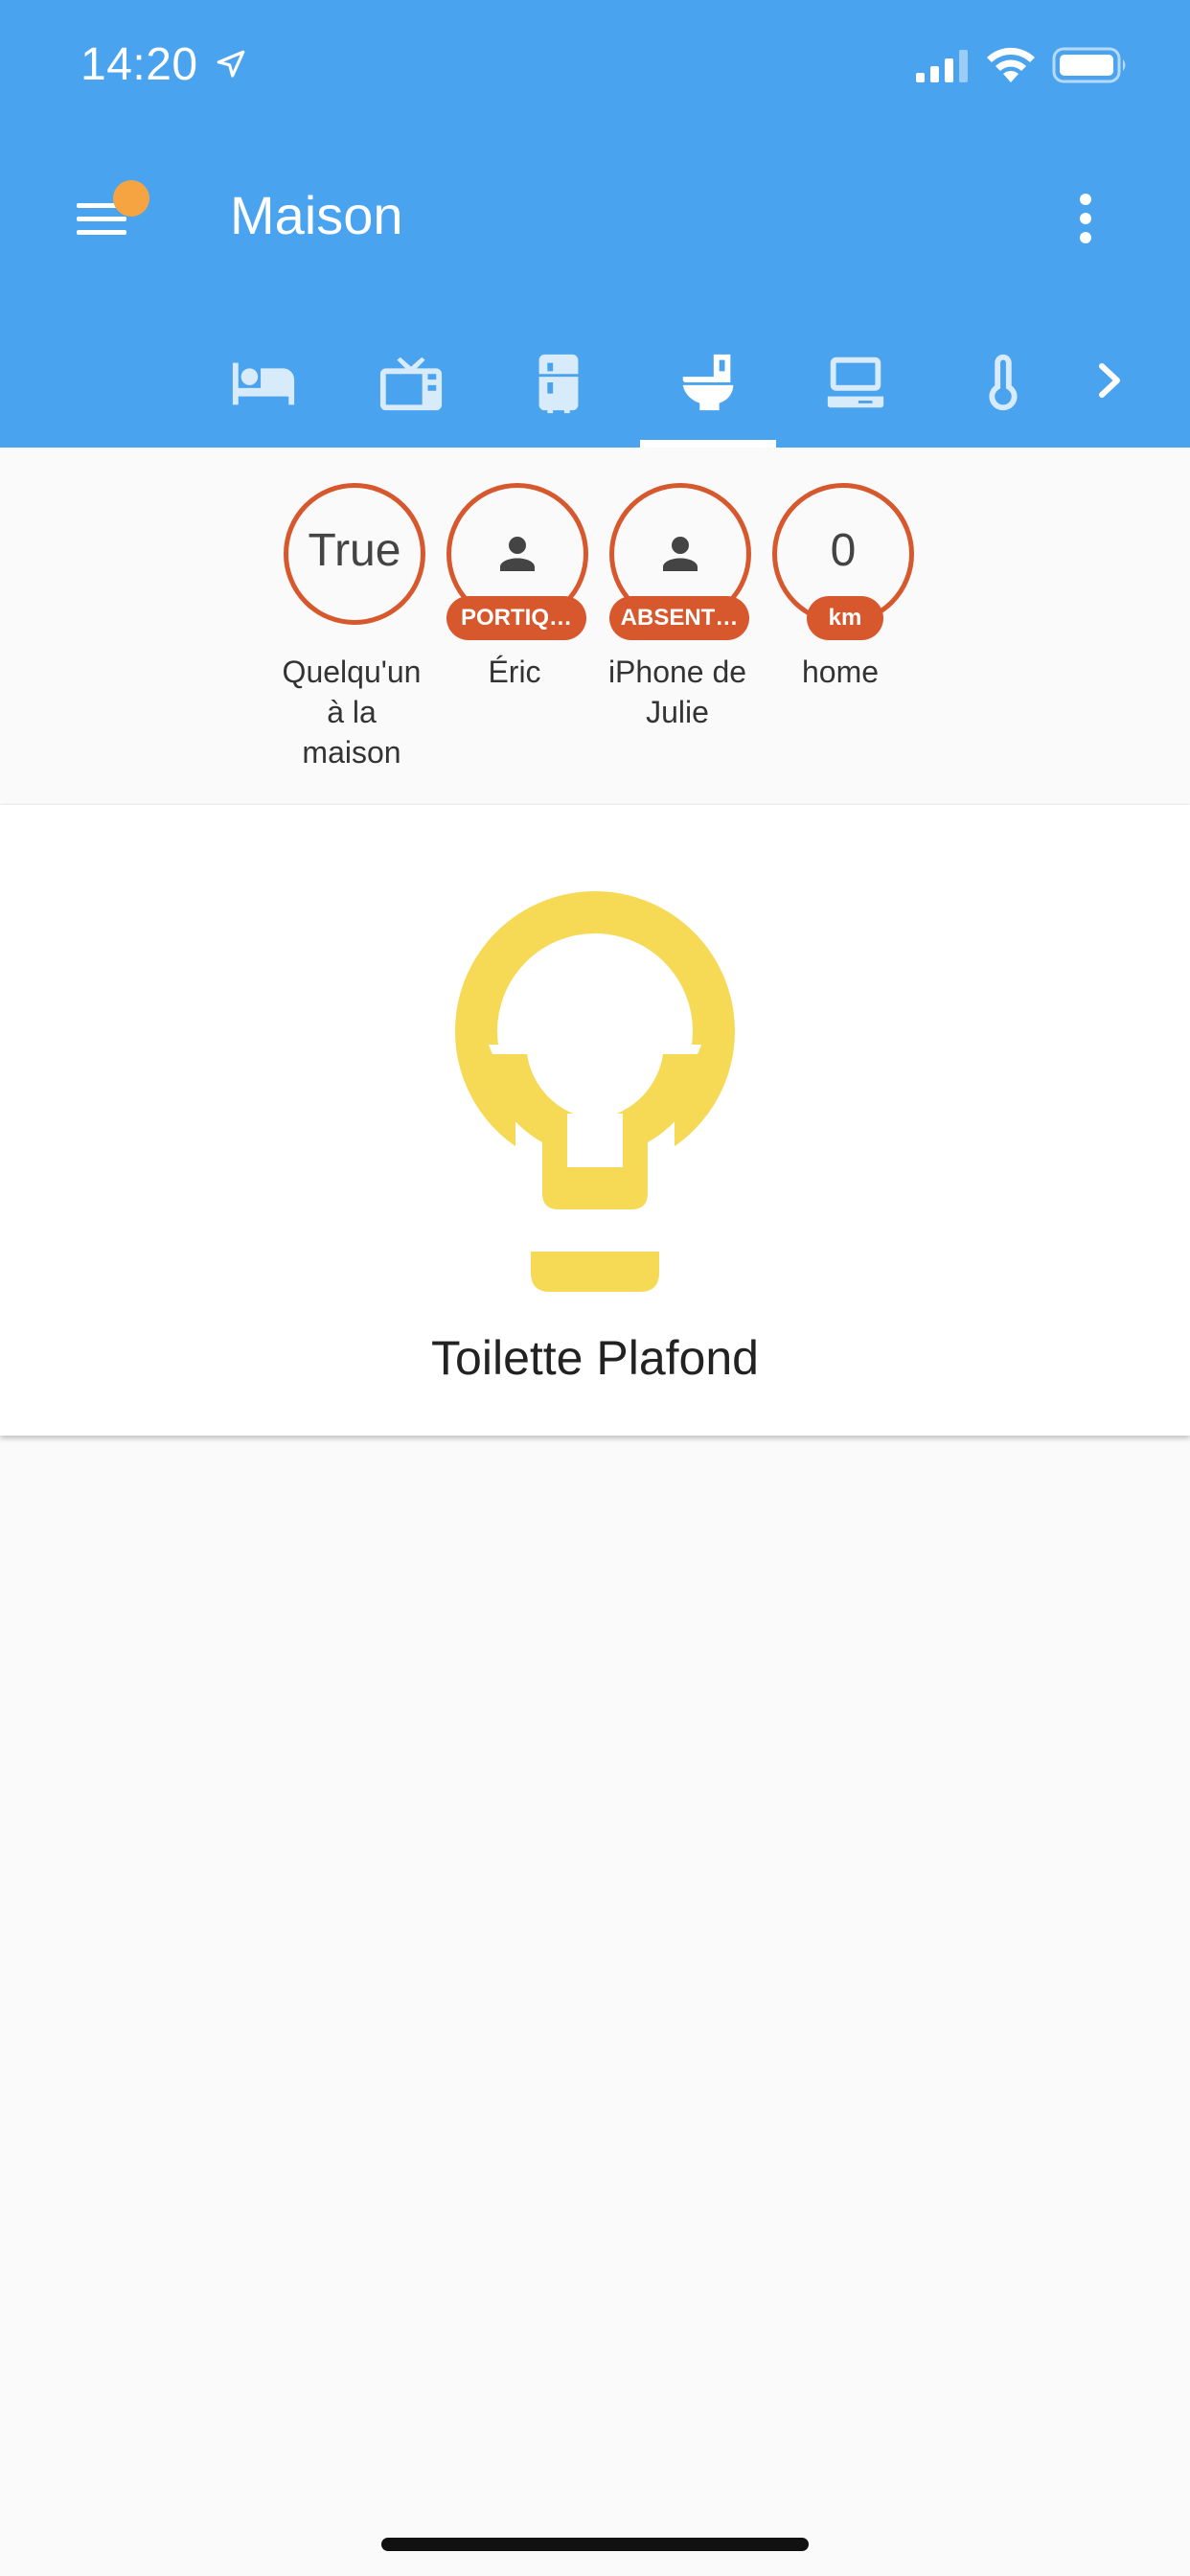  Describe the element at coordinates (1086, 218) in the screenshot. I see `more-options-icon` at that location.